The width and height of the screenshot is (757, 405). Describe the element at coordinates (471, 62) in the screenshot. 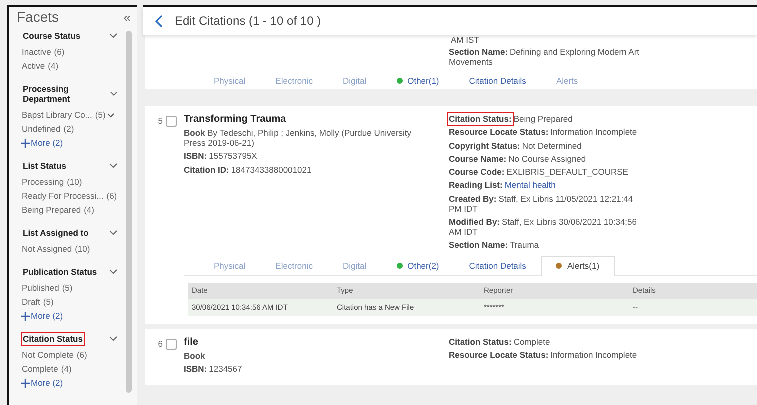

I see `field-value: Movements` at that location.